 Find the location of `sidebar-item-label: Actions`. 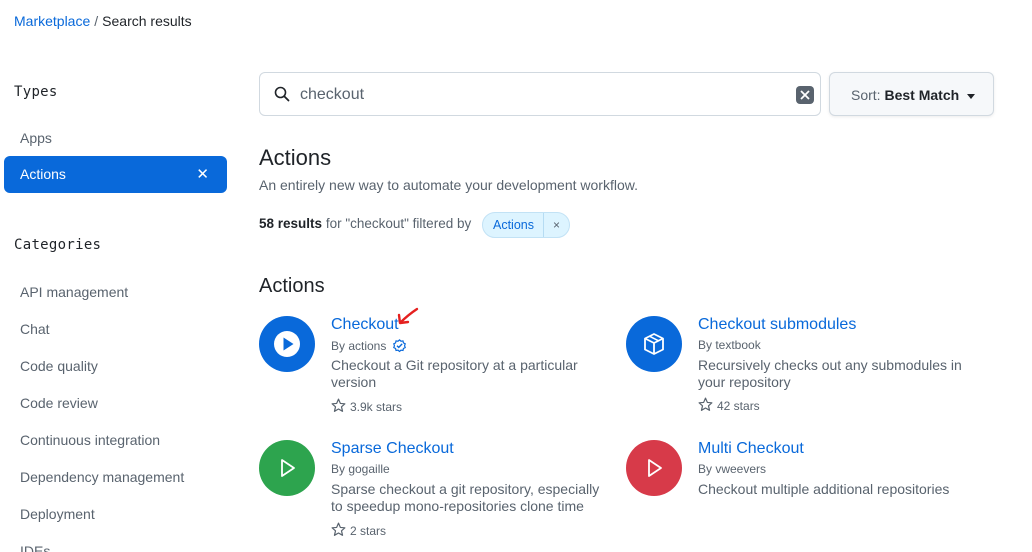

sidebar-item-label: Actions is located at coordinates (43, 174).